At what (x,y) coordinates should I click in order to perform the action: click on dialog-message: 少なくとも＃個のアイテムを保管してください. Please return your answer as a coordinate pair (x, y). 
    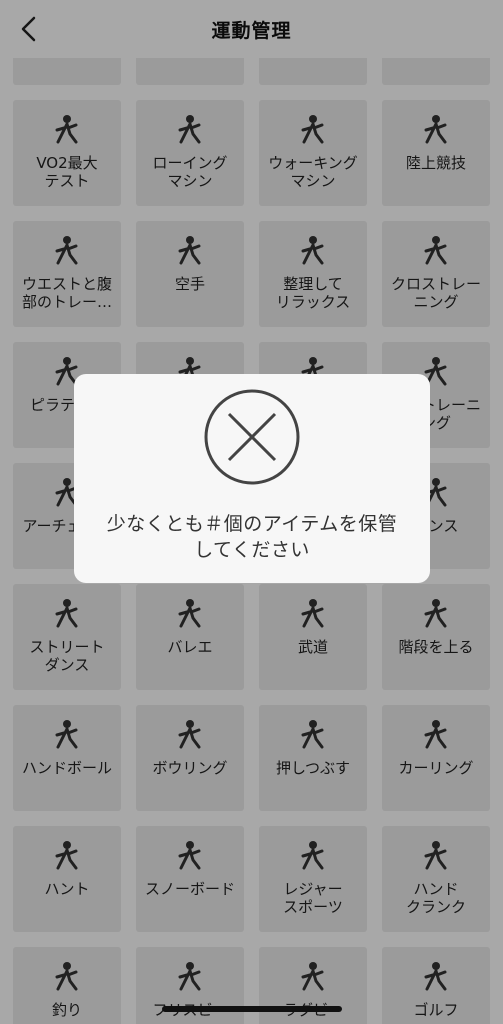
    Looking at the image, I should click on (252, 537).